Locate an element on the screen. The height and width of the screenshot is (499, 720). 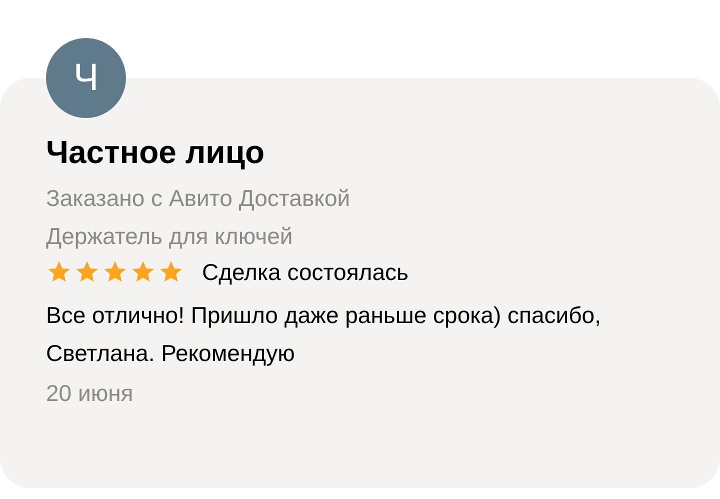
review-date: 20 июня is located at coordinates (90, 393).